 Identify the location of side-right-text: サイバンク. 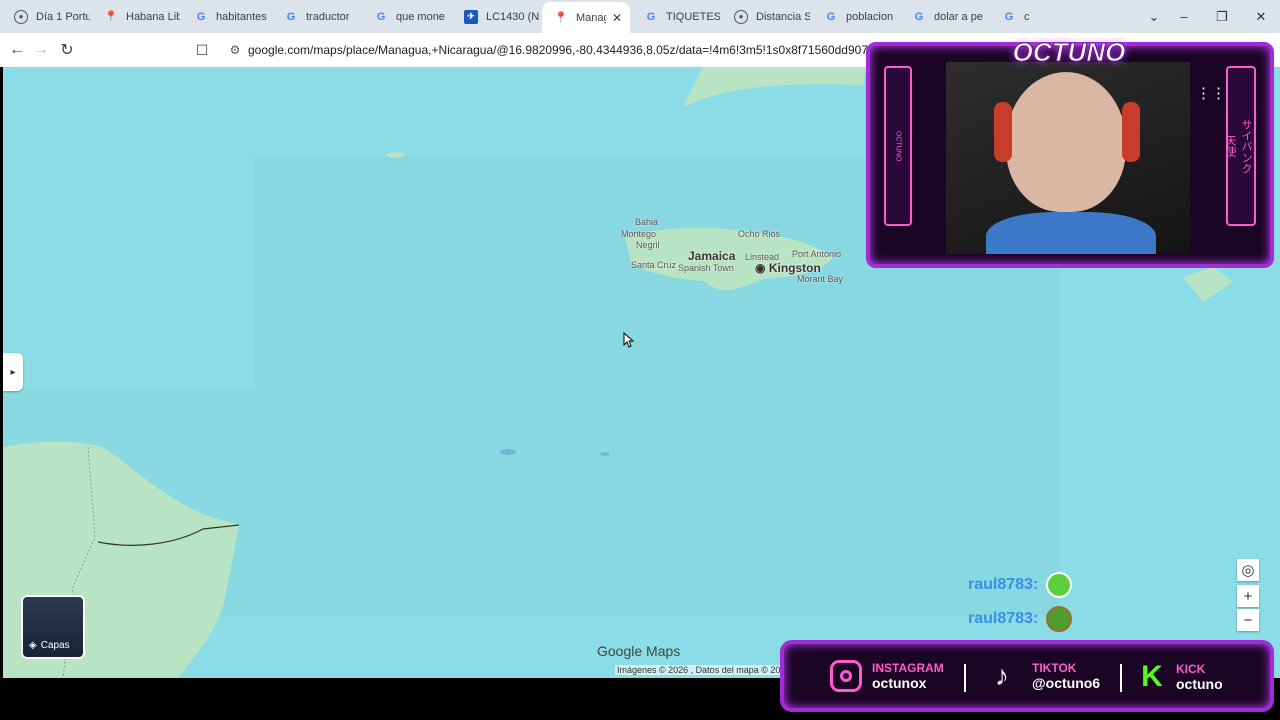
(1246, 146).